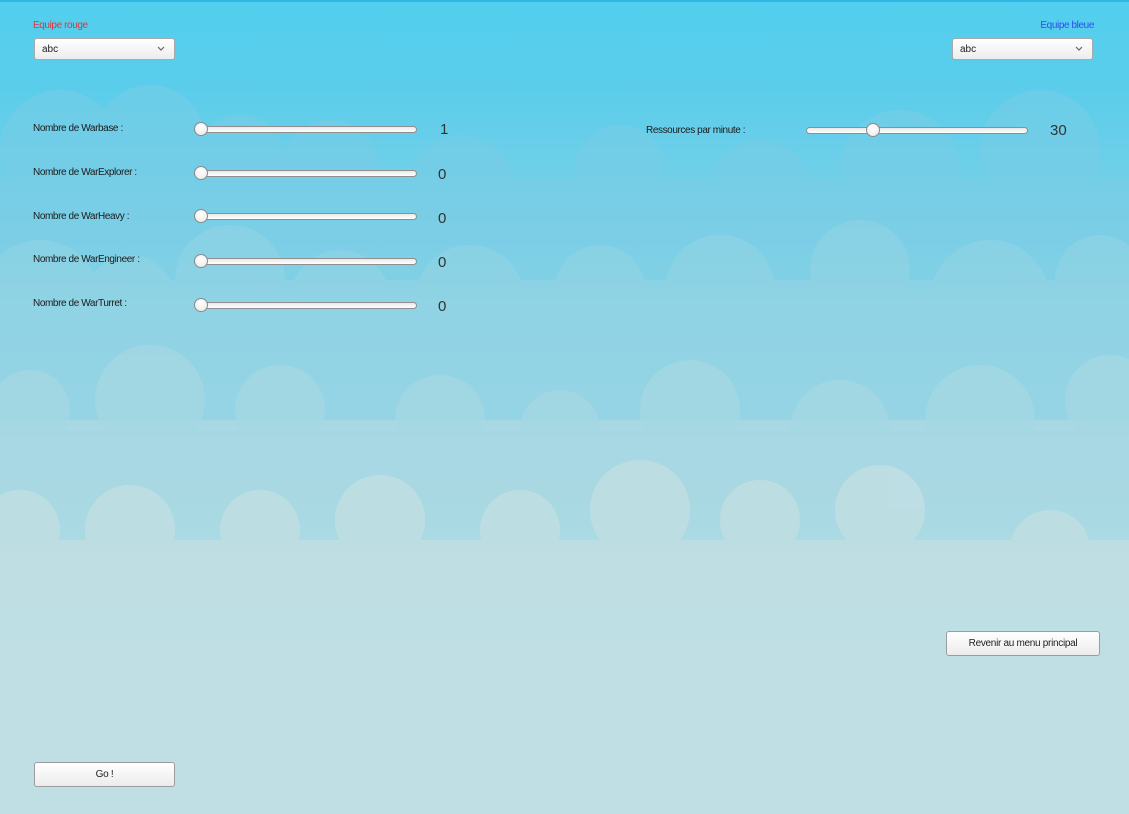 This screenshot has height=814, width=1129. I want to click on resources-slider-thumb, so click(873, 130).